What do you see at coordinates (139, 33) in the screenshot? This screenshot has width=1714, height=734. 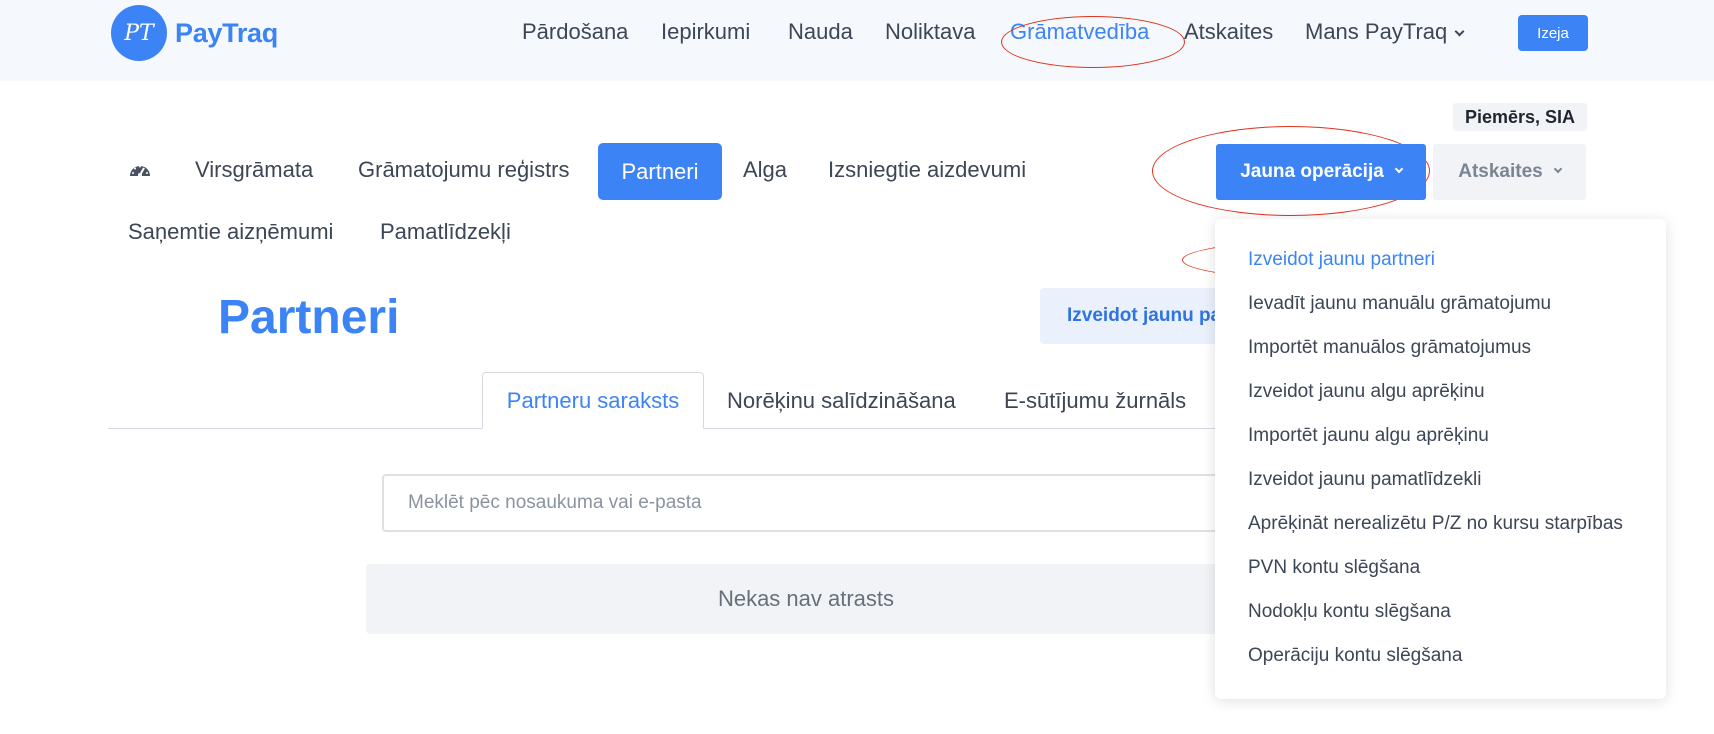 I see `logo-mark-icon: PT` at bounding box center [139, 33].